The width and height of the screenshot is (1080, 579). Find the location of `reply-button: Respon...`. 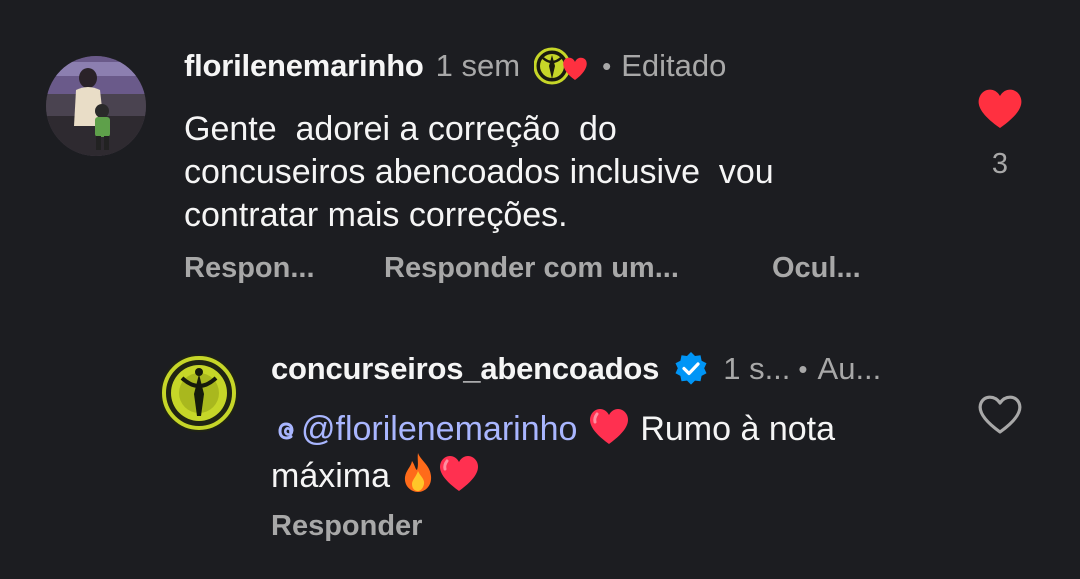

reply-button: Respon... is located at coordinates (284, 268).